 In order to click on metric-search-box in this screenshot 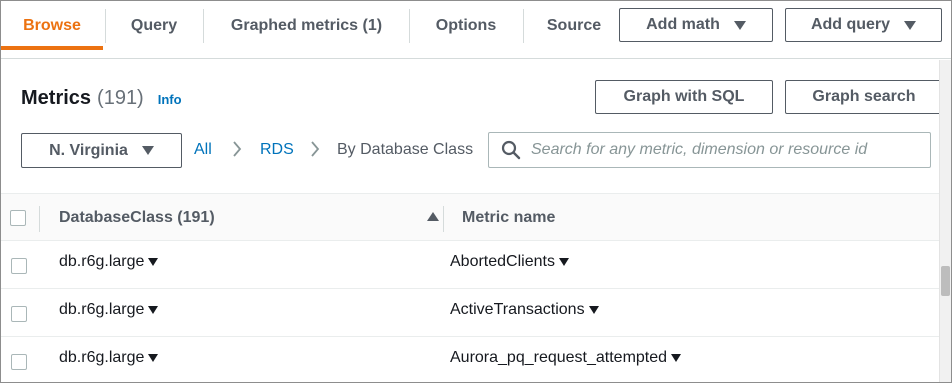, I will do `click(709, 150)`.